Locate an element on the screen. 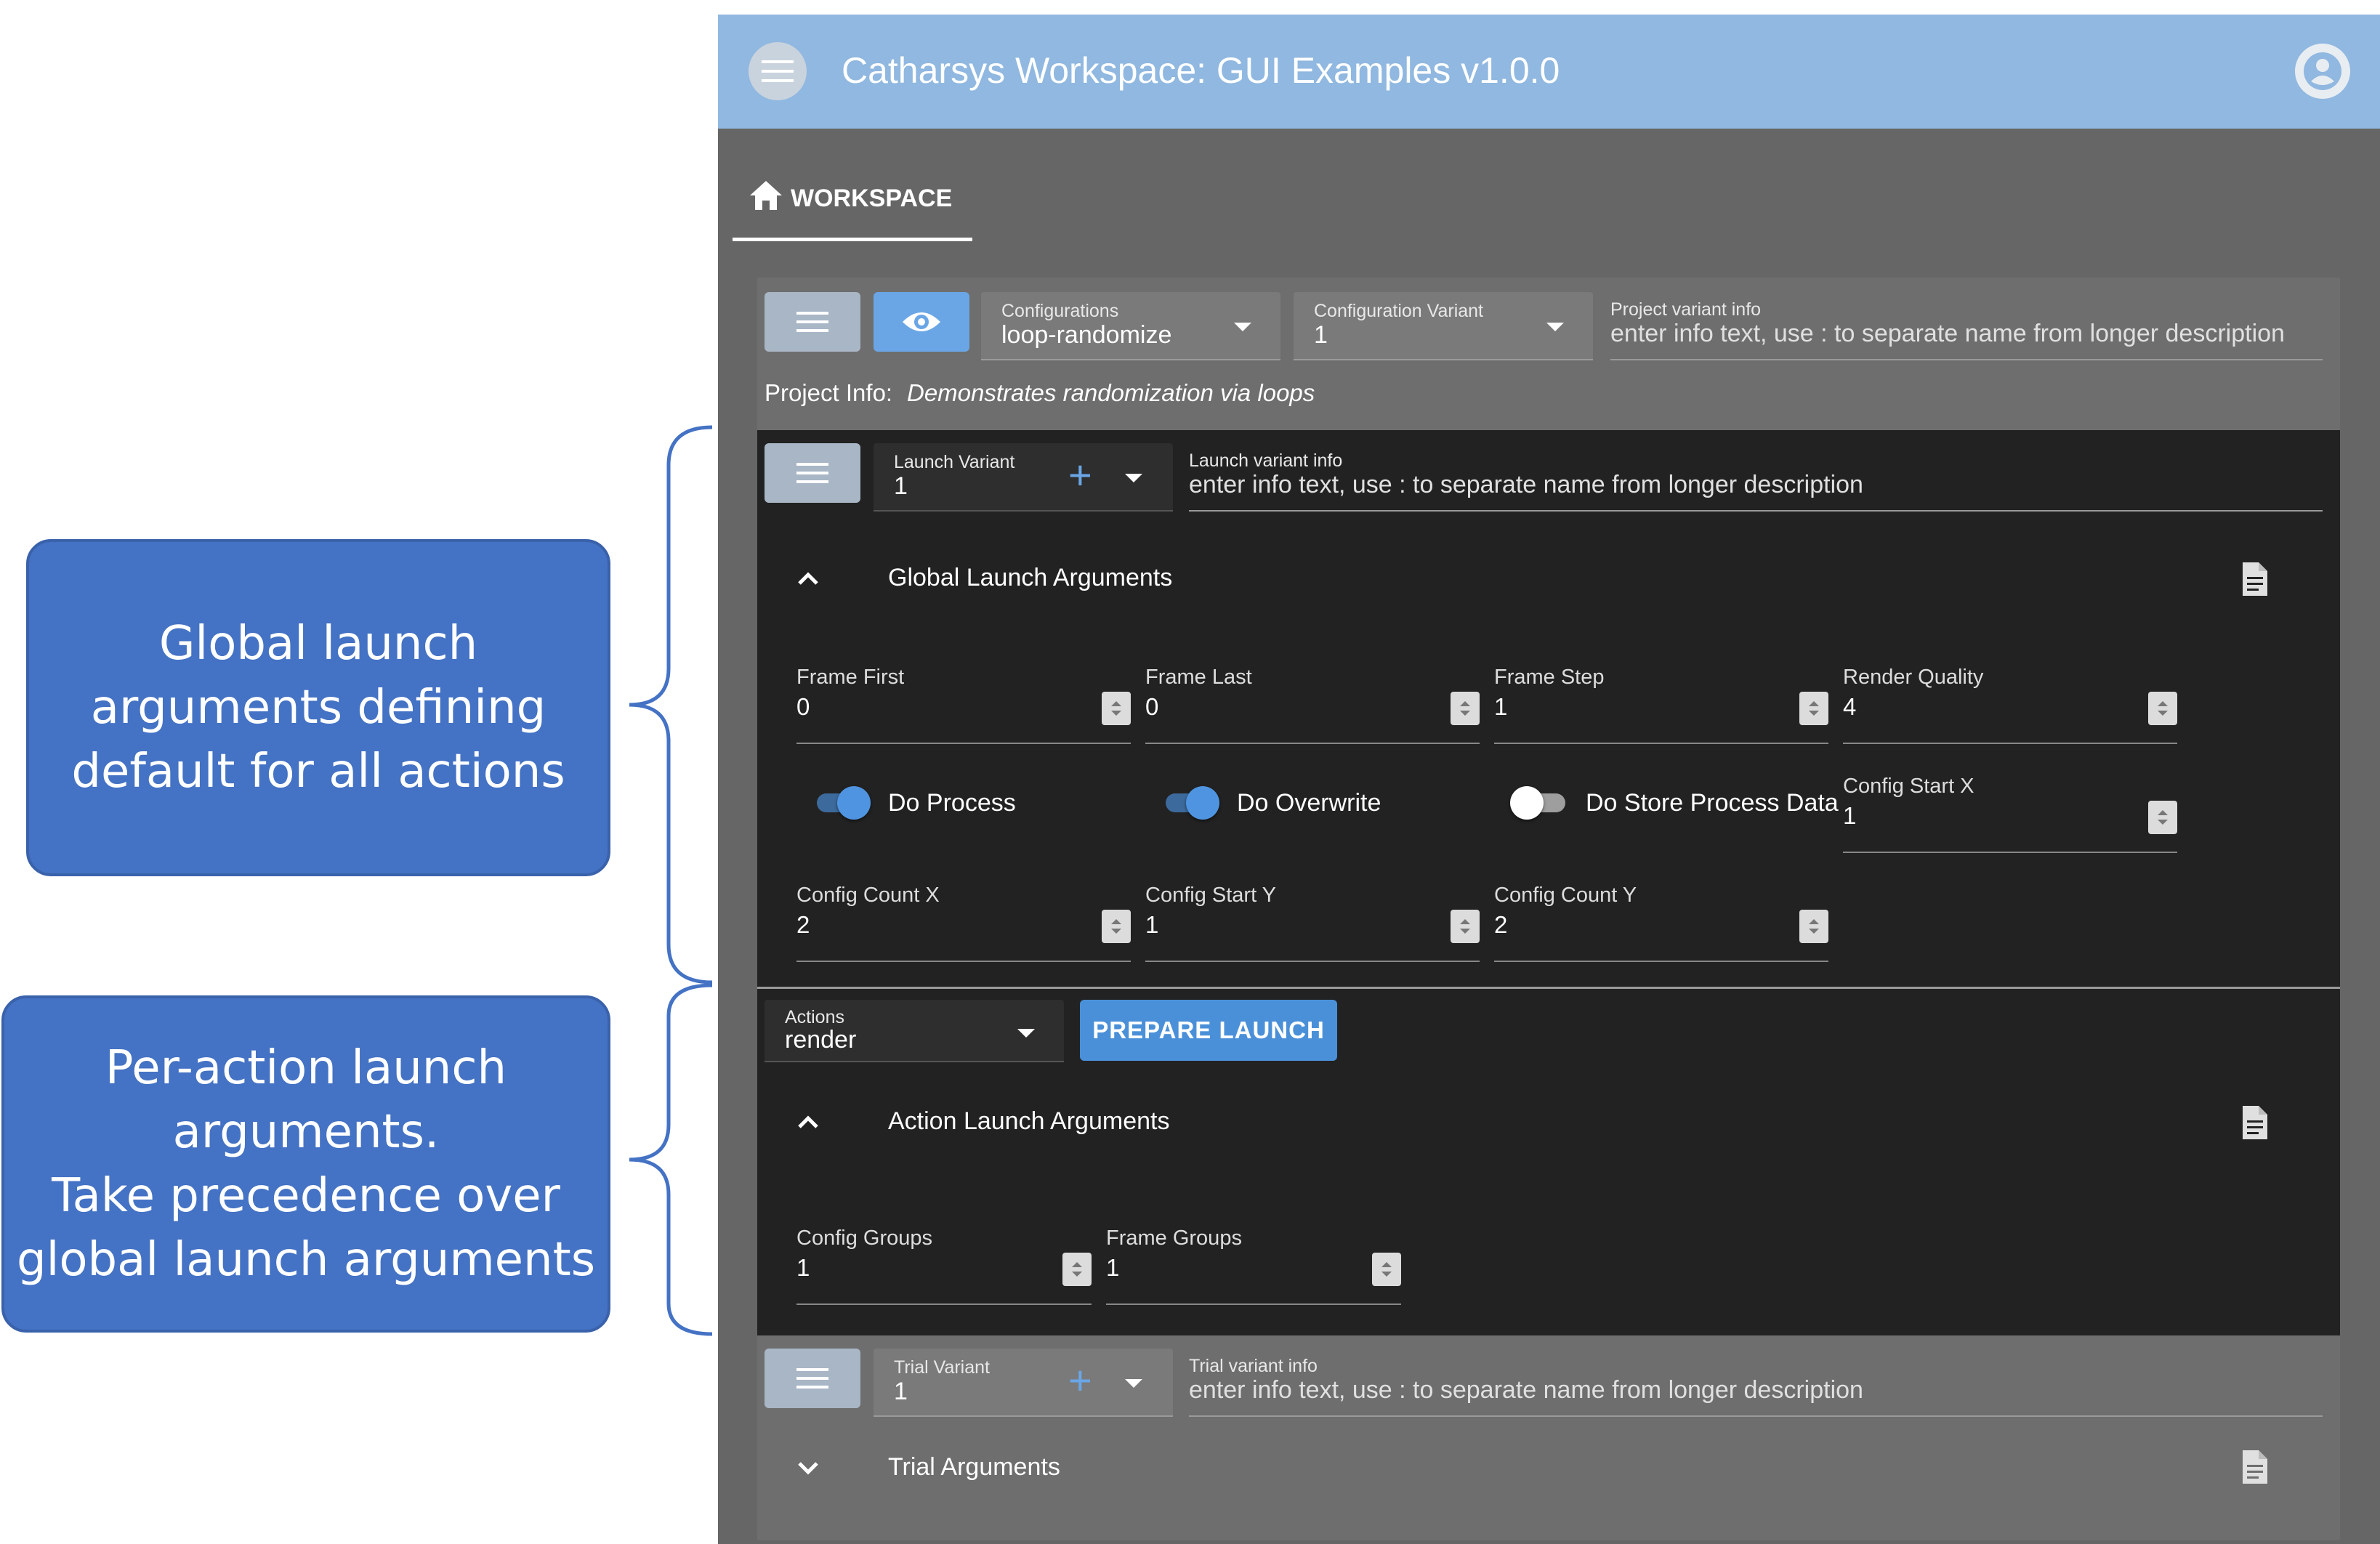  actions-value: render is located at coordinates (821, 1040).